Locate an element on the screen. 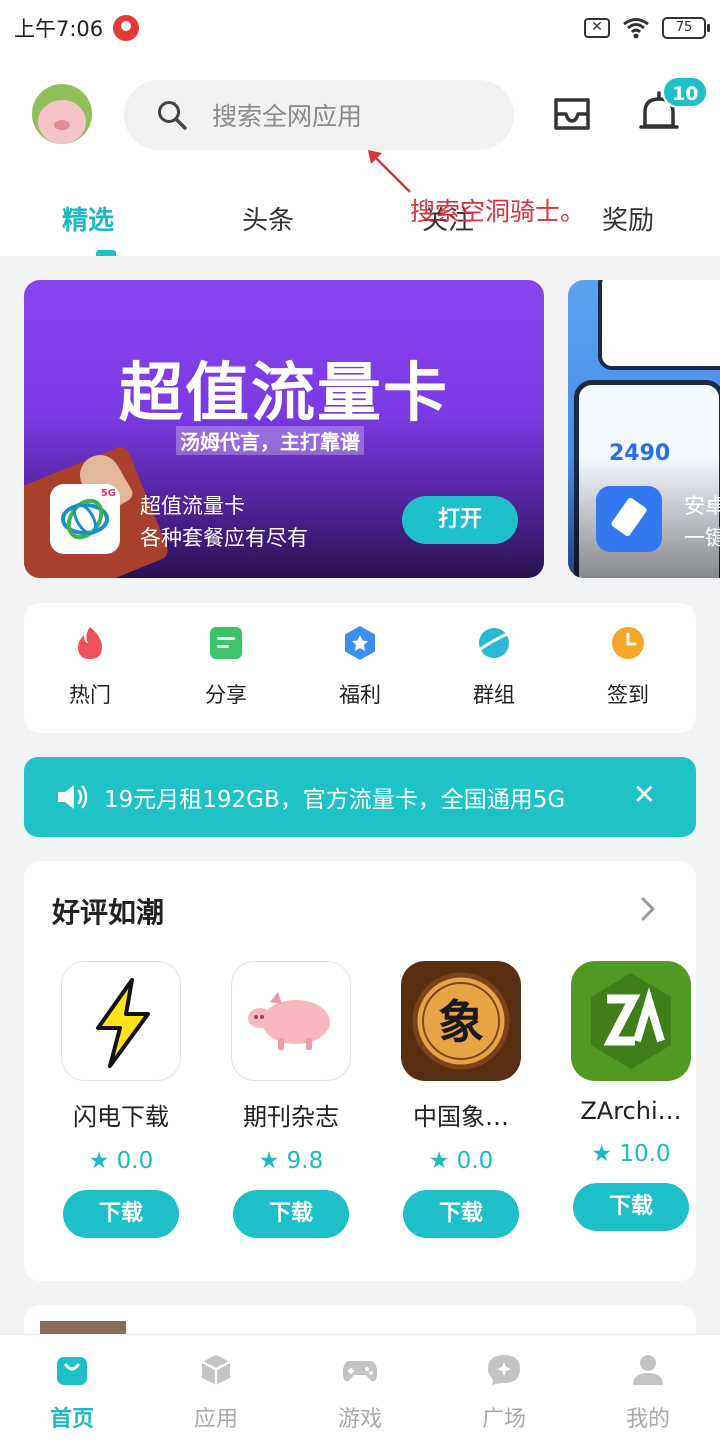 The width and height of the screenshot is (720, 1440). status-bar: 上午7:06 ✕ 75 is located at coordinates (360, 28).